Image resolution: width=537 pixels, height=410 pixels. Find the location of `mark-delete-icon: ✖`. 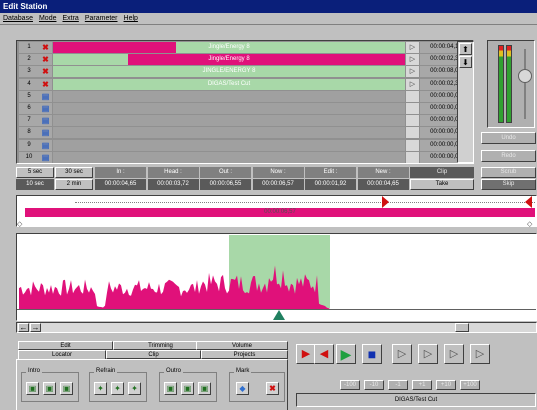

mark-delete-icon: ✖ is located at coordinates (272, 388).